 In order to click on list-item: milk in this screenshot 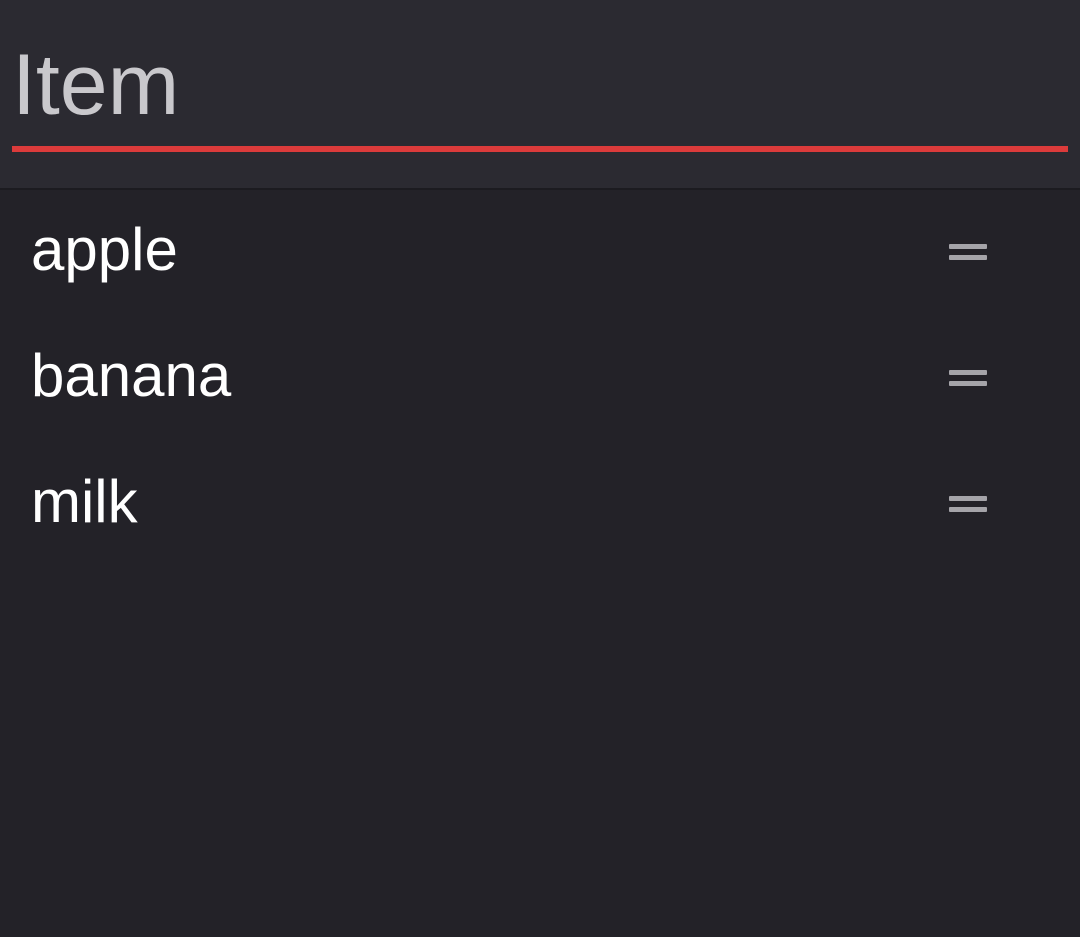, I will do `click(540, 505)`.